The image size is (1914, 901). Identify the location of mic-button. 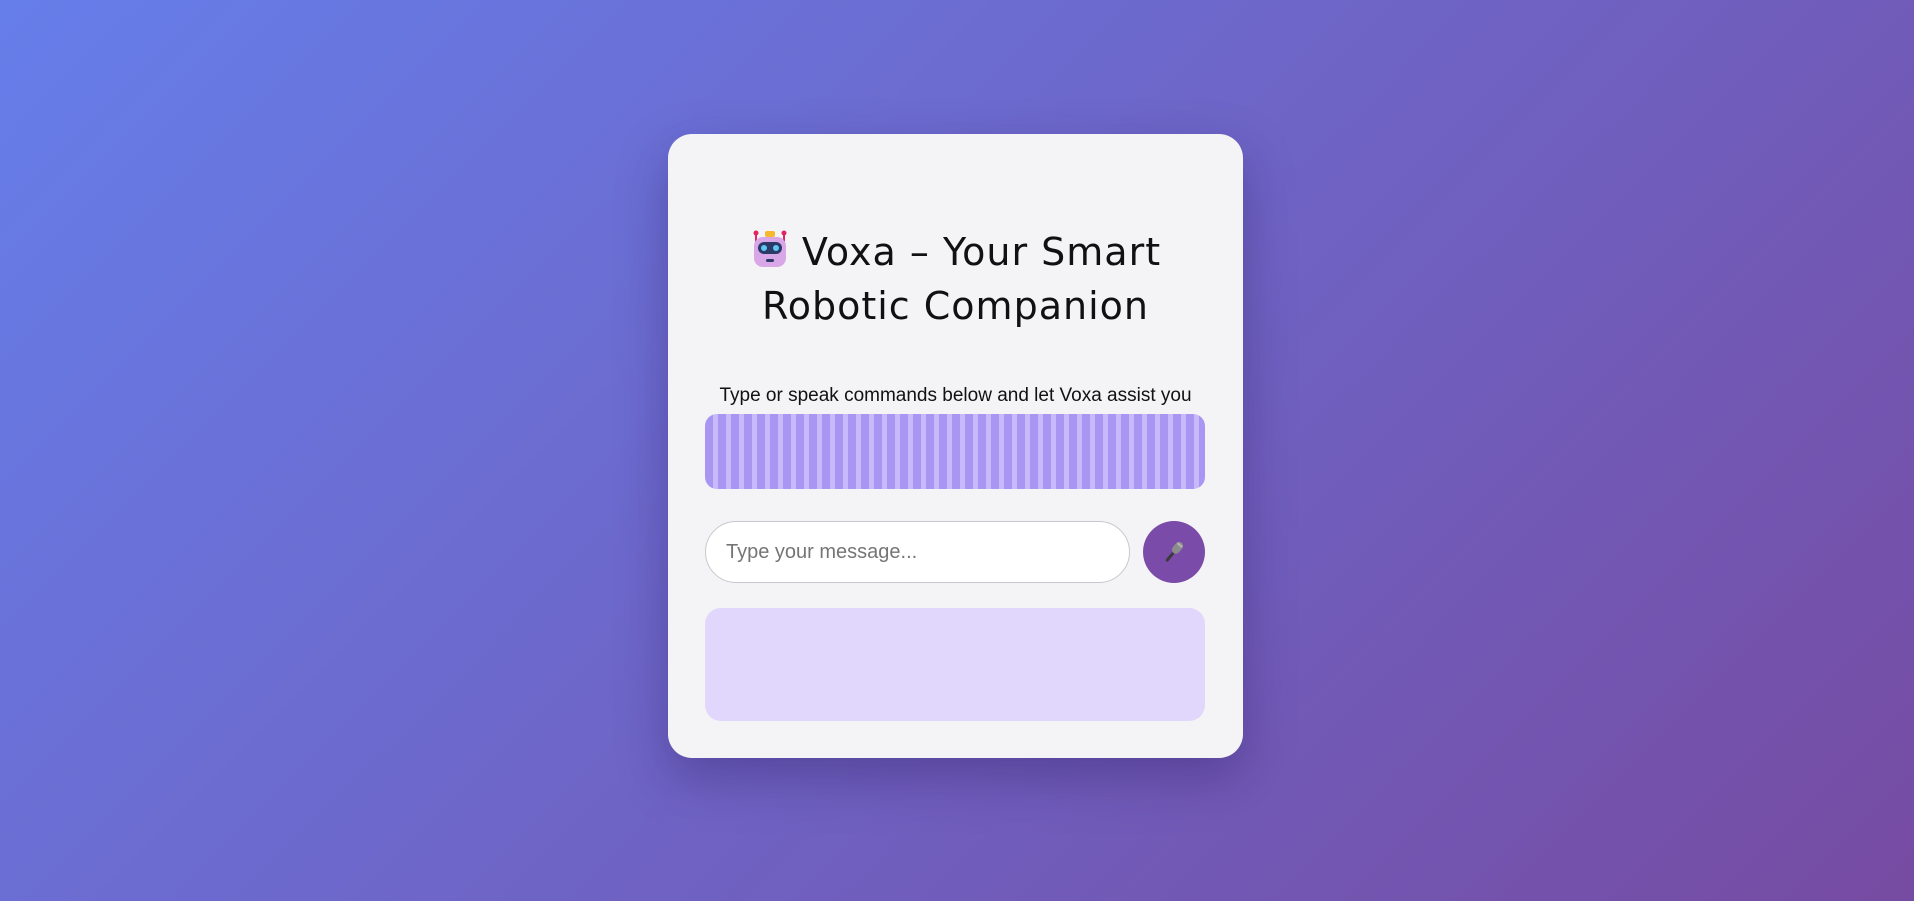
(1174, 552).